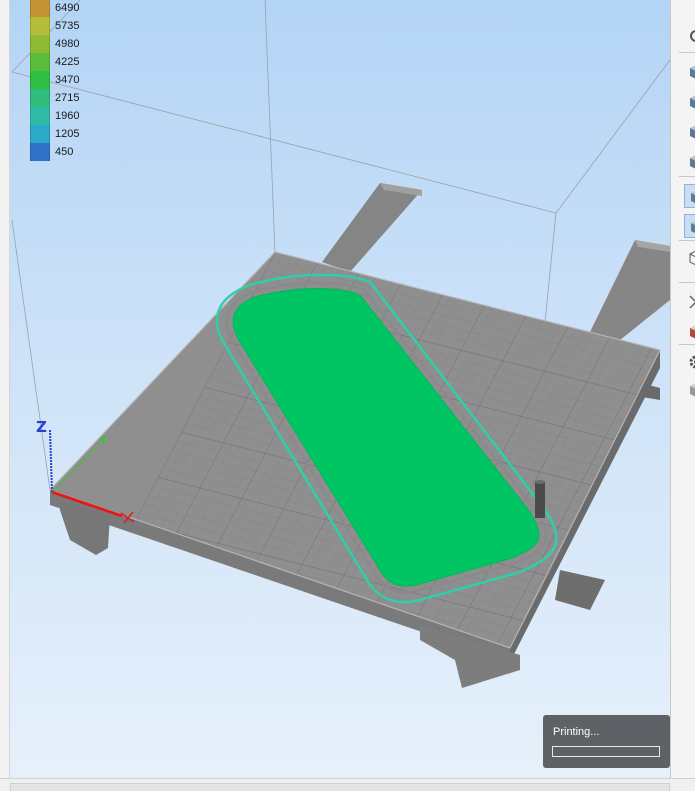  What do you see at coordinates (67, 80) in the screenshot?
I see `legend-label: 3470` at bounding box center [67, 80].